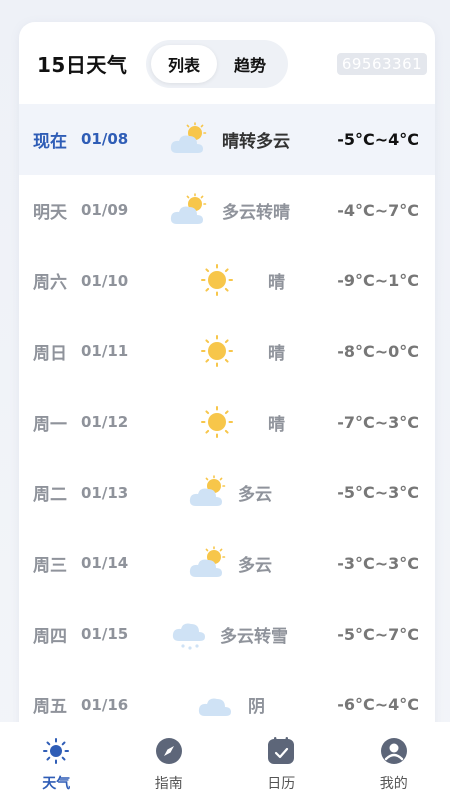 The image size is (450, 800). I want to click on forecast-row: 周日 01/11 晴 -8°C~0°C, so click(227, 351).